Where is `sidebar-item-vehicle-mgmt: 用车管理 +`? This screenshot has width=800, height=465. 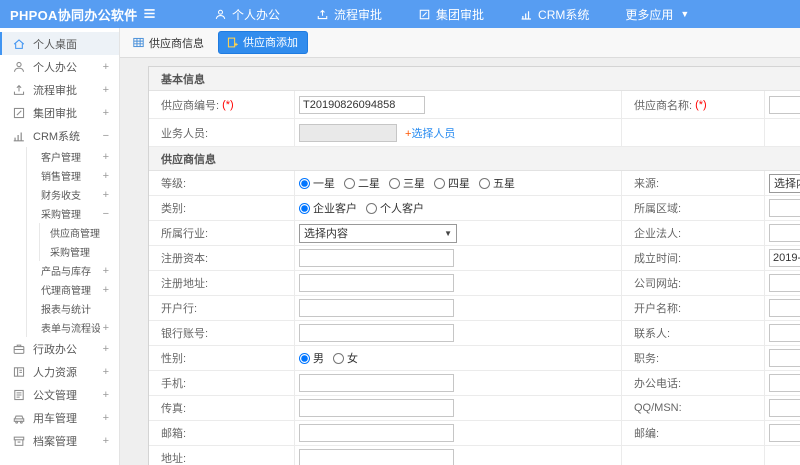
sidebar-item-vehicle-mgmt: 用车管理 + is located at coordinates (59, 417).